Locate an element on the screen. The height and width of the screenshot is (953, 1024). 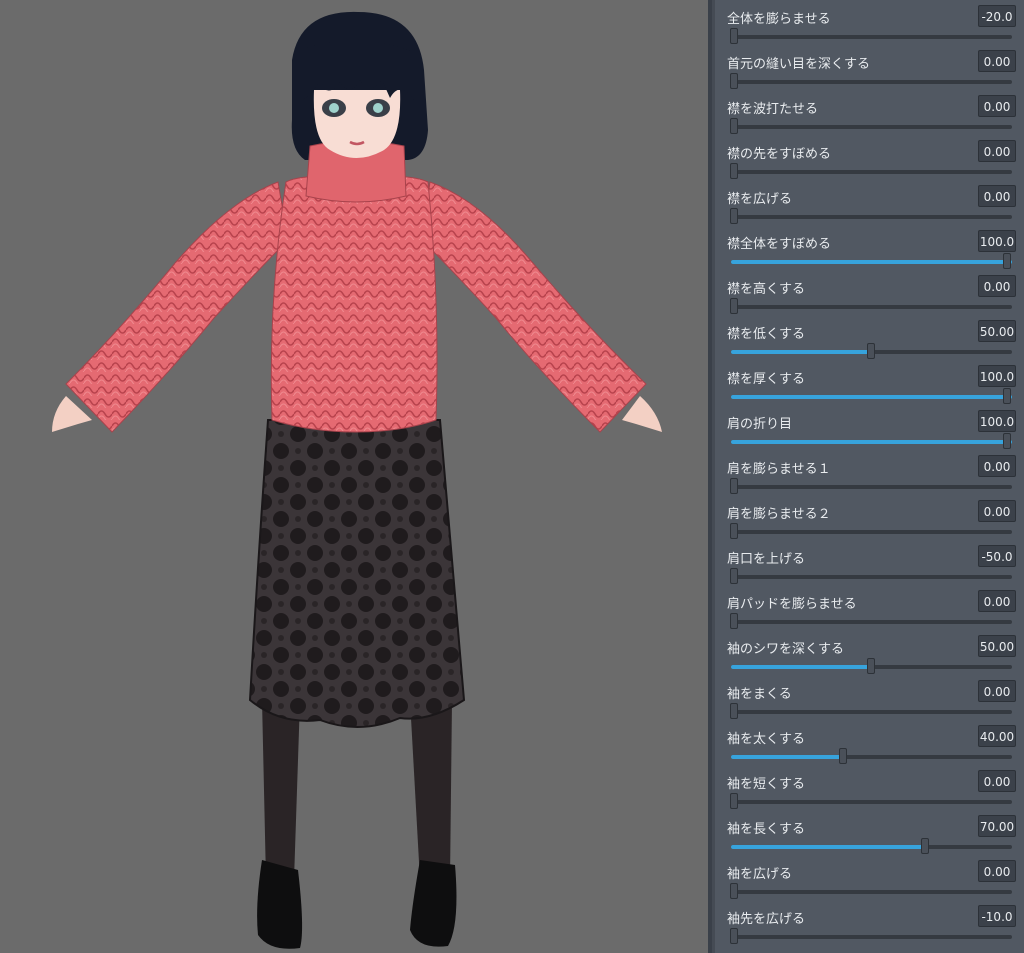
slider-row: 袖のシワを深くする 50.00 is located at coordinates (868, 653).